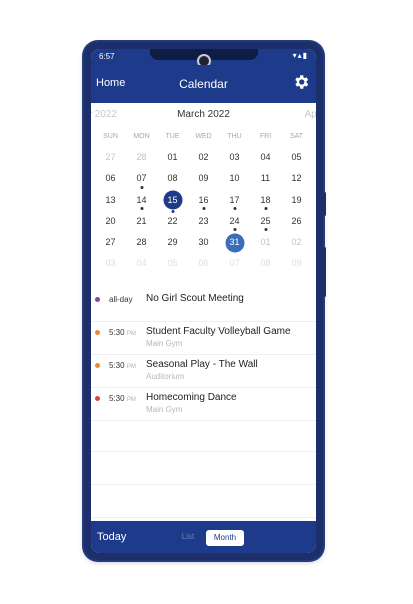 The width and height of the screenshot is (413, 604). I want to click on next-month: Apr, so click(310, 114).